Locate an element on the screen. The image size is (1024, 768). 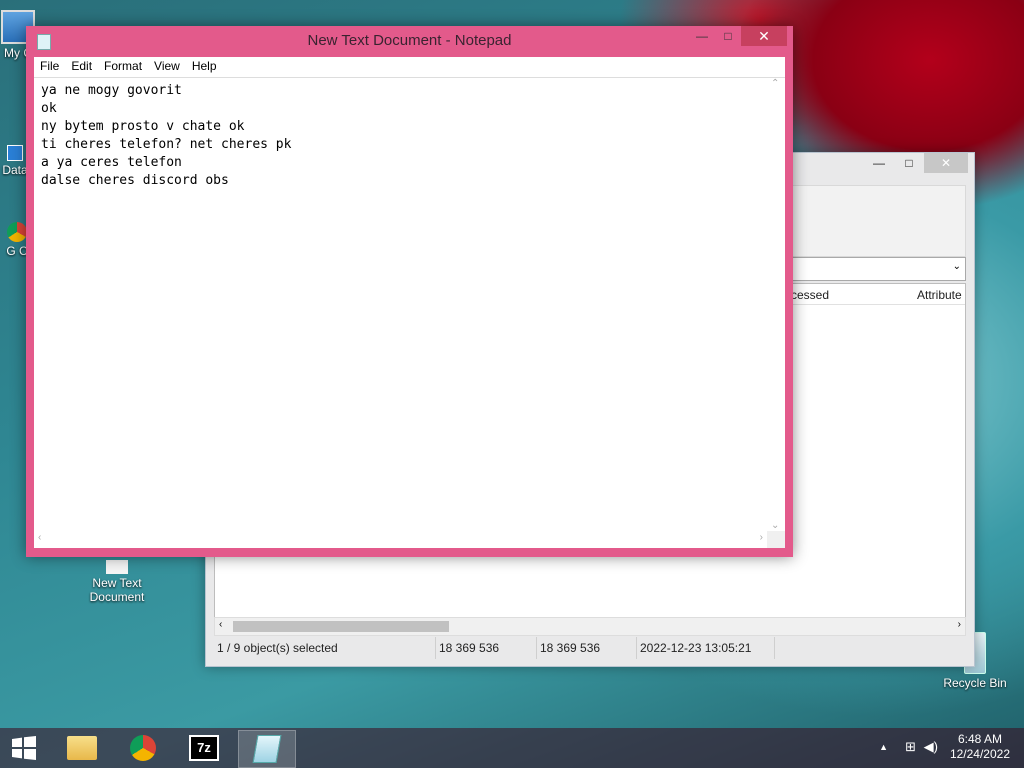
taskbar-chrome is located at coordinates (143, 748).